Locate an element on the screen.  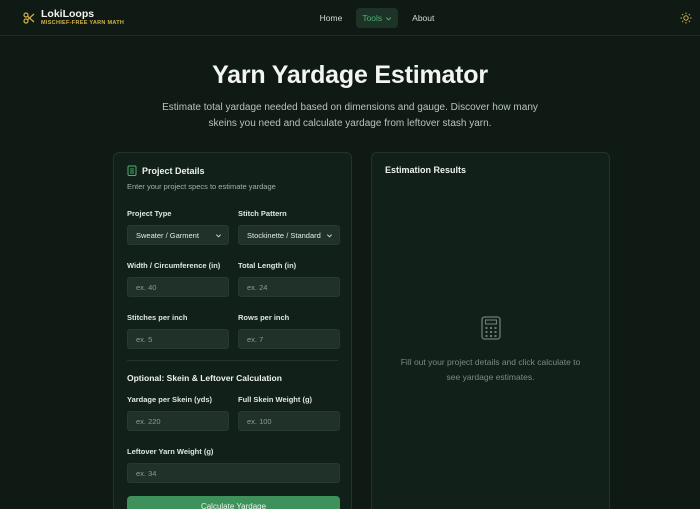
scissors-icon is located at coordinates (29, 17).